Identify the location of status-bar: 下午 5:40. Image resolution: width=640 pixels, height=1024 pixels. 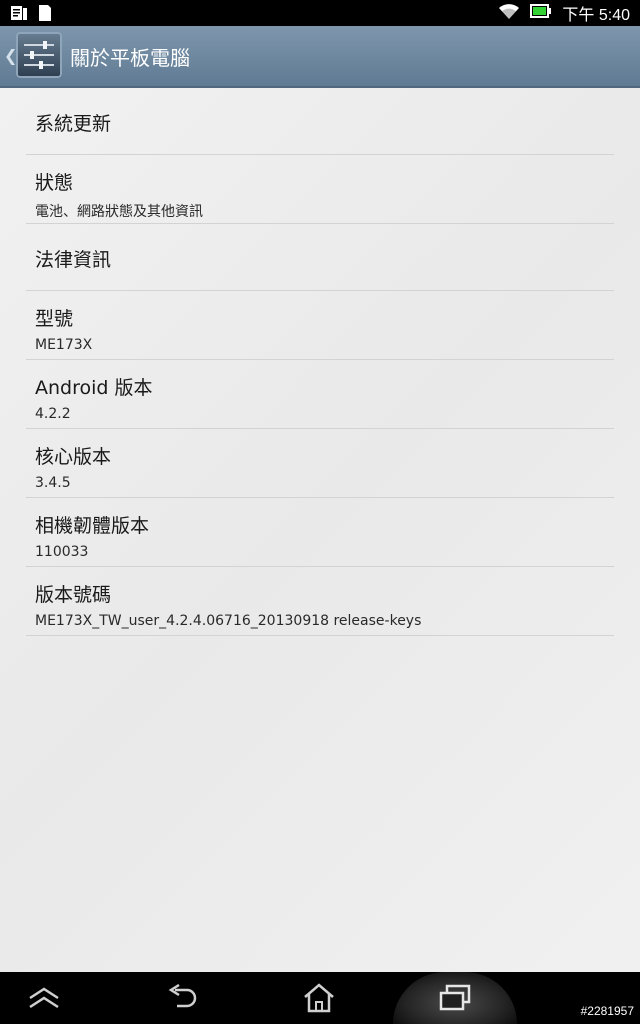
(320, 13).